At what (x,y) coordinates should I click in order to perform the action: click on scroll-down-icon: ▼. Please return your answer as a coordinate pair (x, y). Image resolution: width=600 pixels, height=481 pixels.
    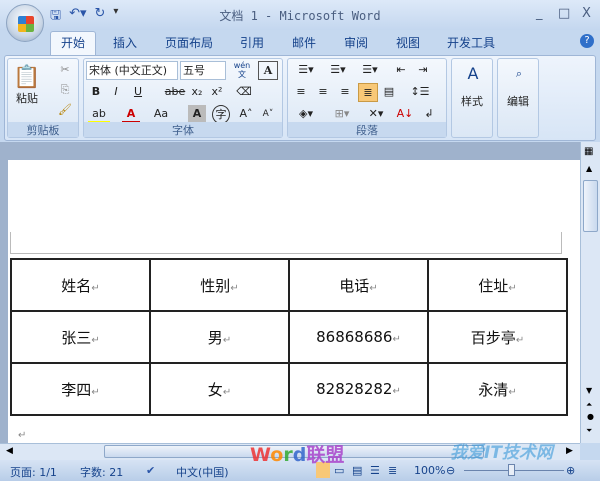
    Looking at the image, I should click on (589, 390).